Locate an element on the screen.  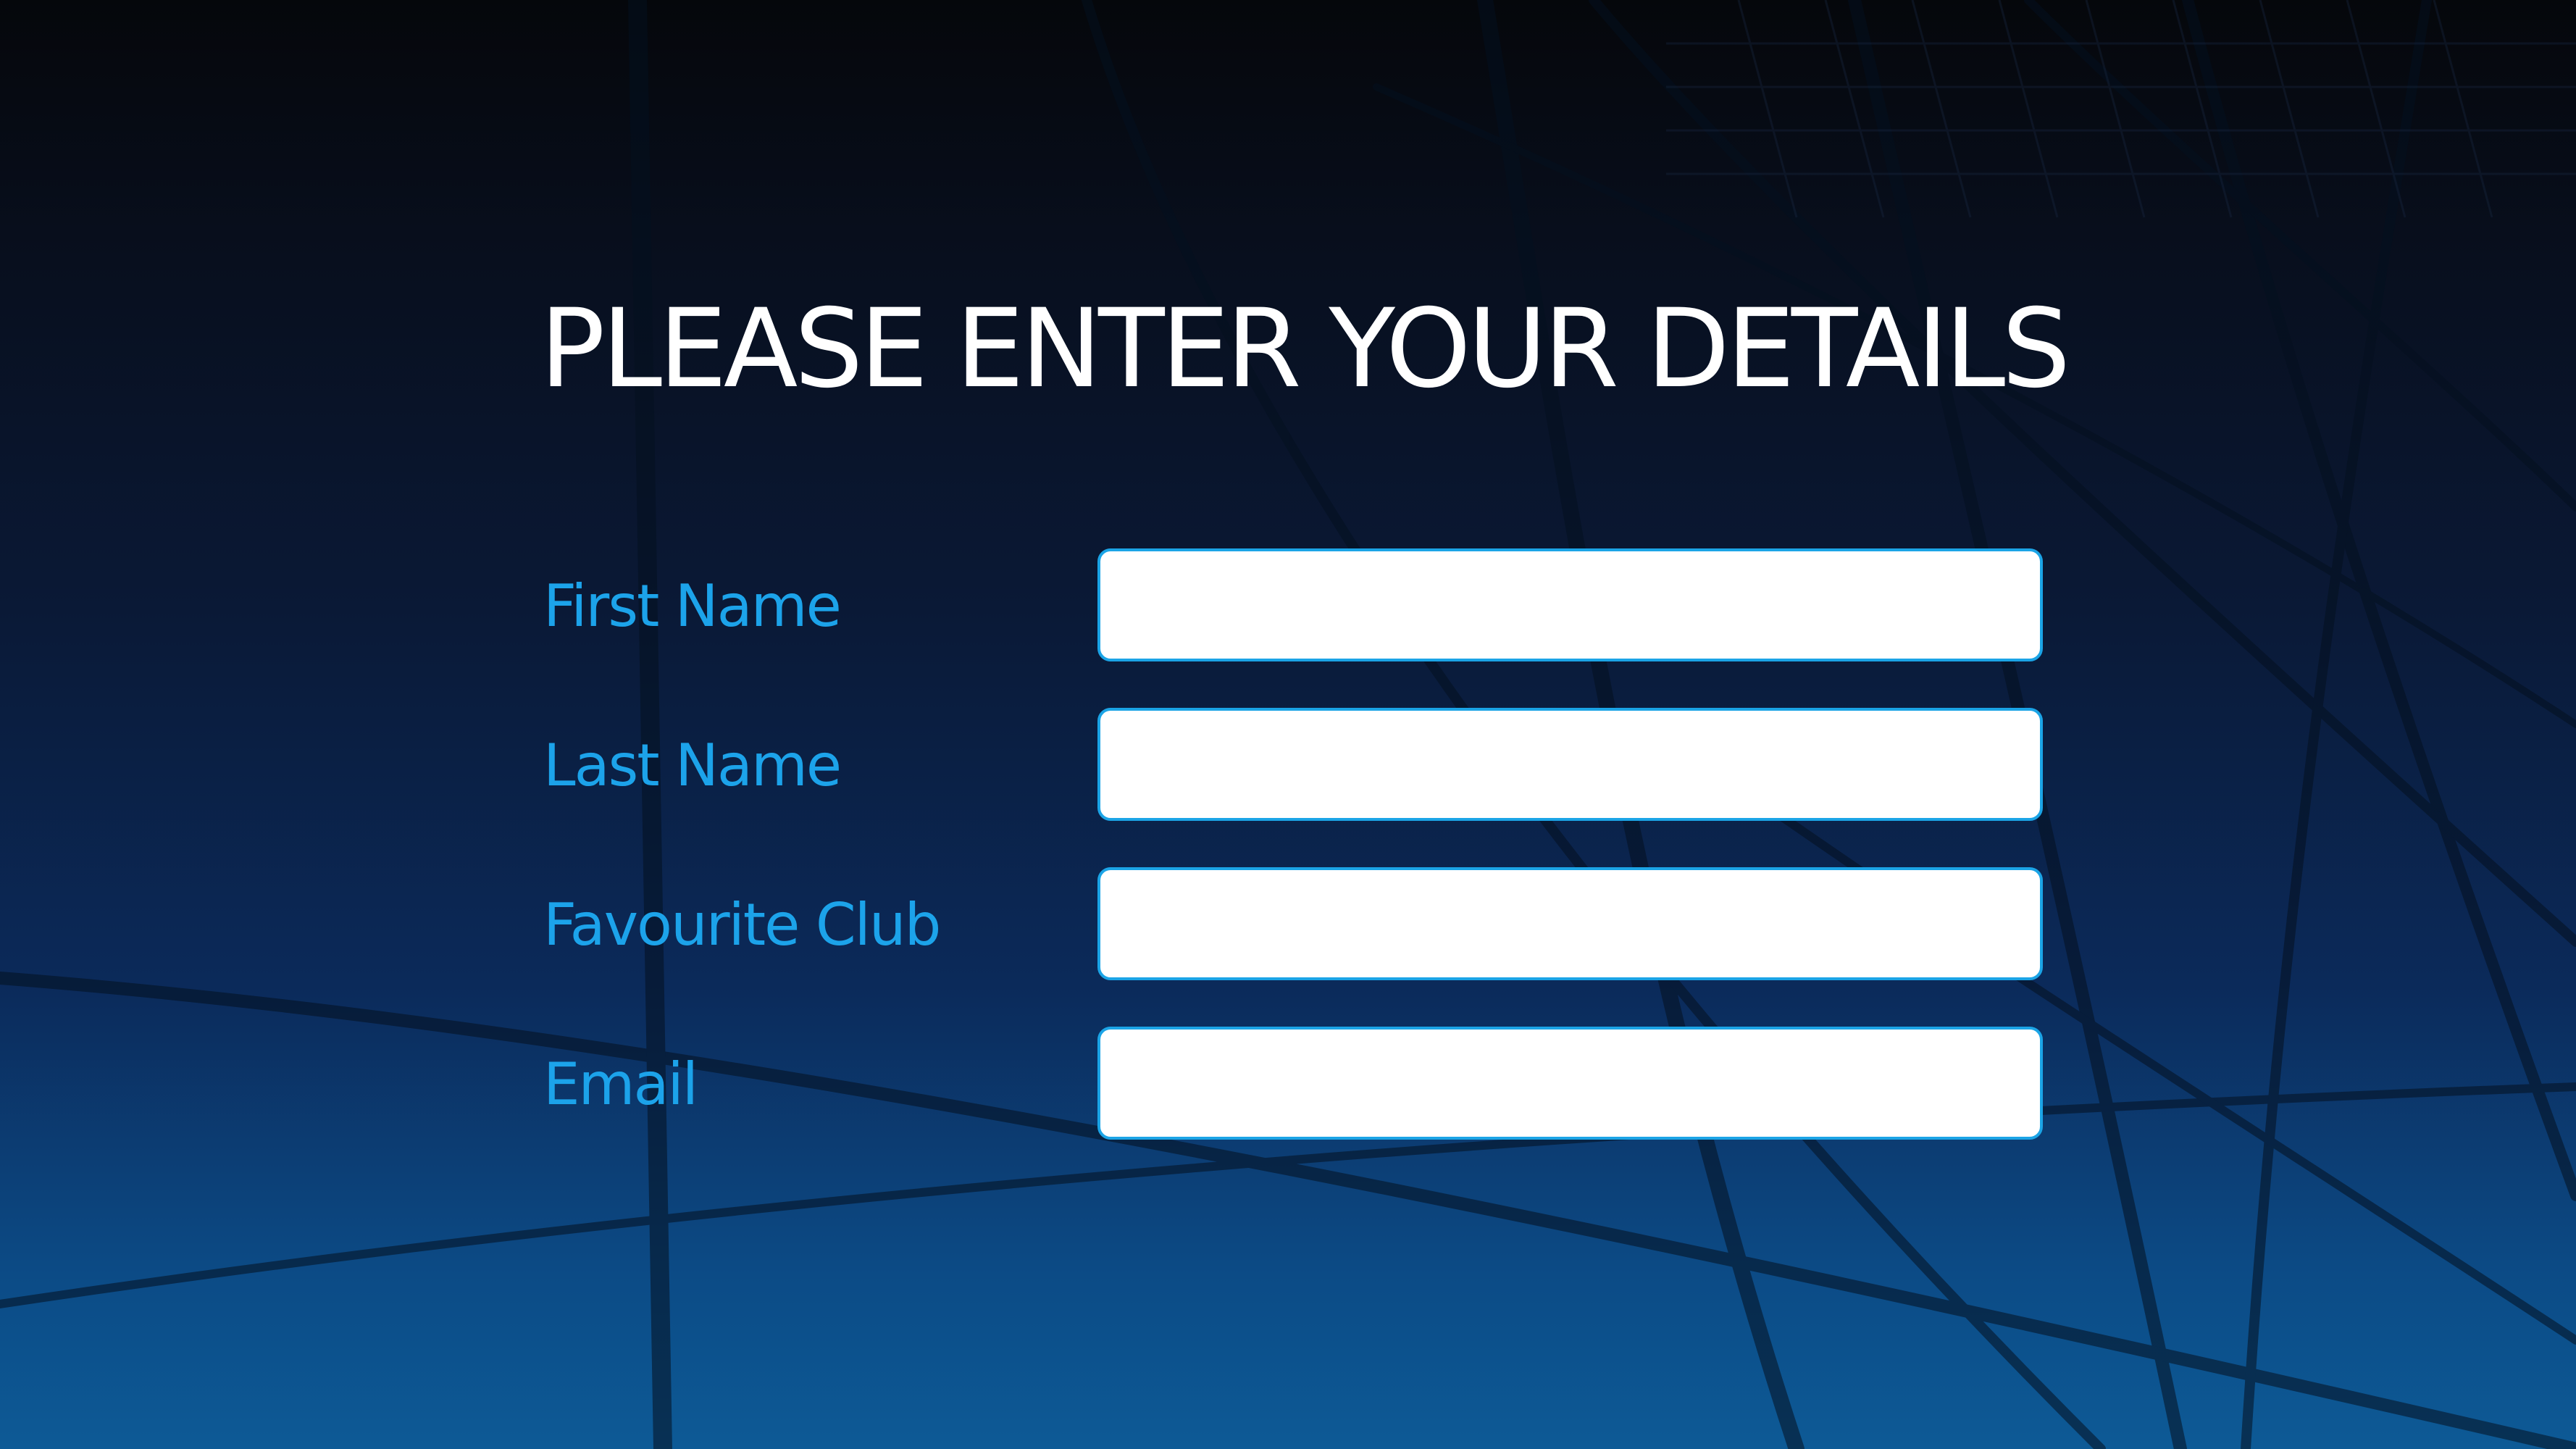
first-name-label: First Name is located at coordinates (692, 606).